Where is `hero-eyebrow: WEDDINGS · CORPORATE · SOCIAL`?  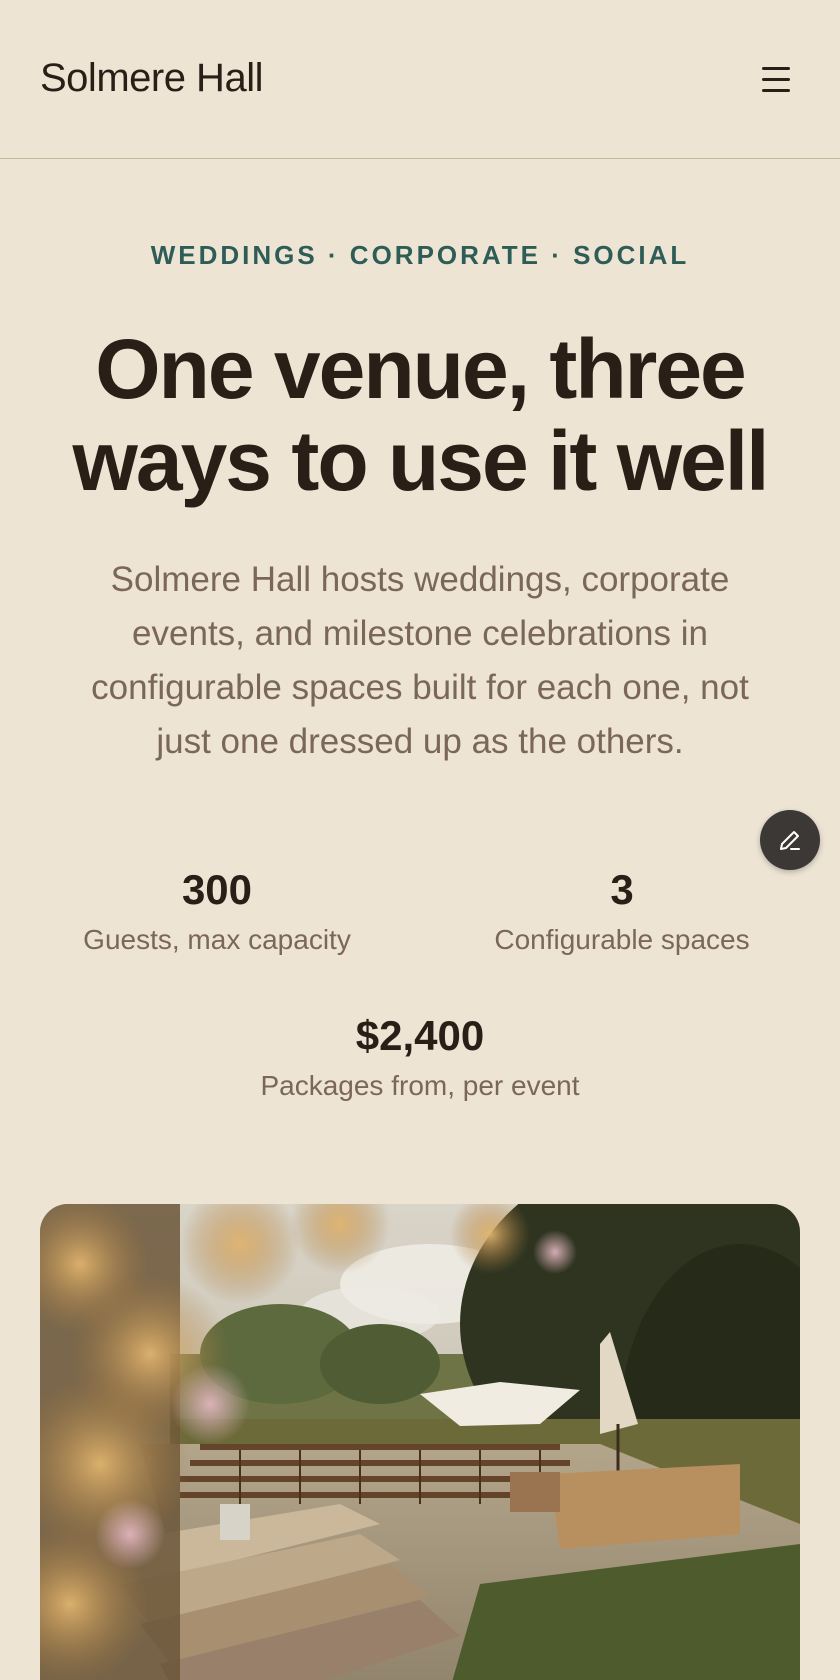
hero-eyebrow: WEDDINGS · CORPORATE · SOCIAL is located at coordinates (420, 255).